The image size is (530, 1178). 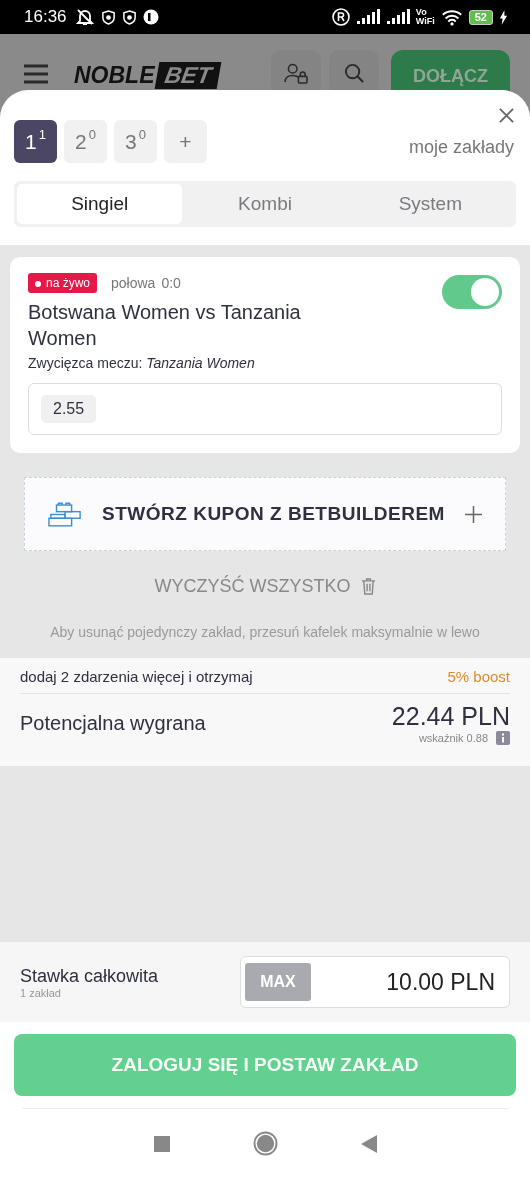 I want to click on add-slip-button: +, so click(x=185, y=141).